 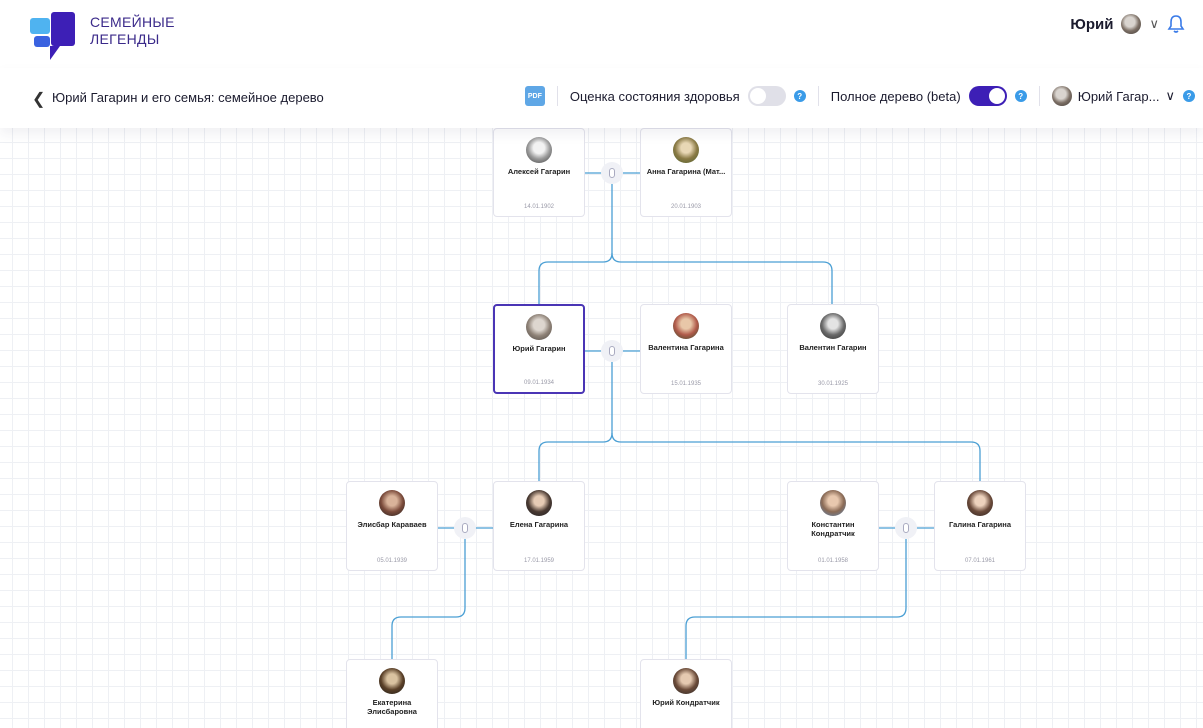 What do you see at coordinates (539, 207) in the screenshot?
I see `person-date: 14.01.1902` at bounding box center [539, 207].